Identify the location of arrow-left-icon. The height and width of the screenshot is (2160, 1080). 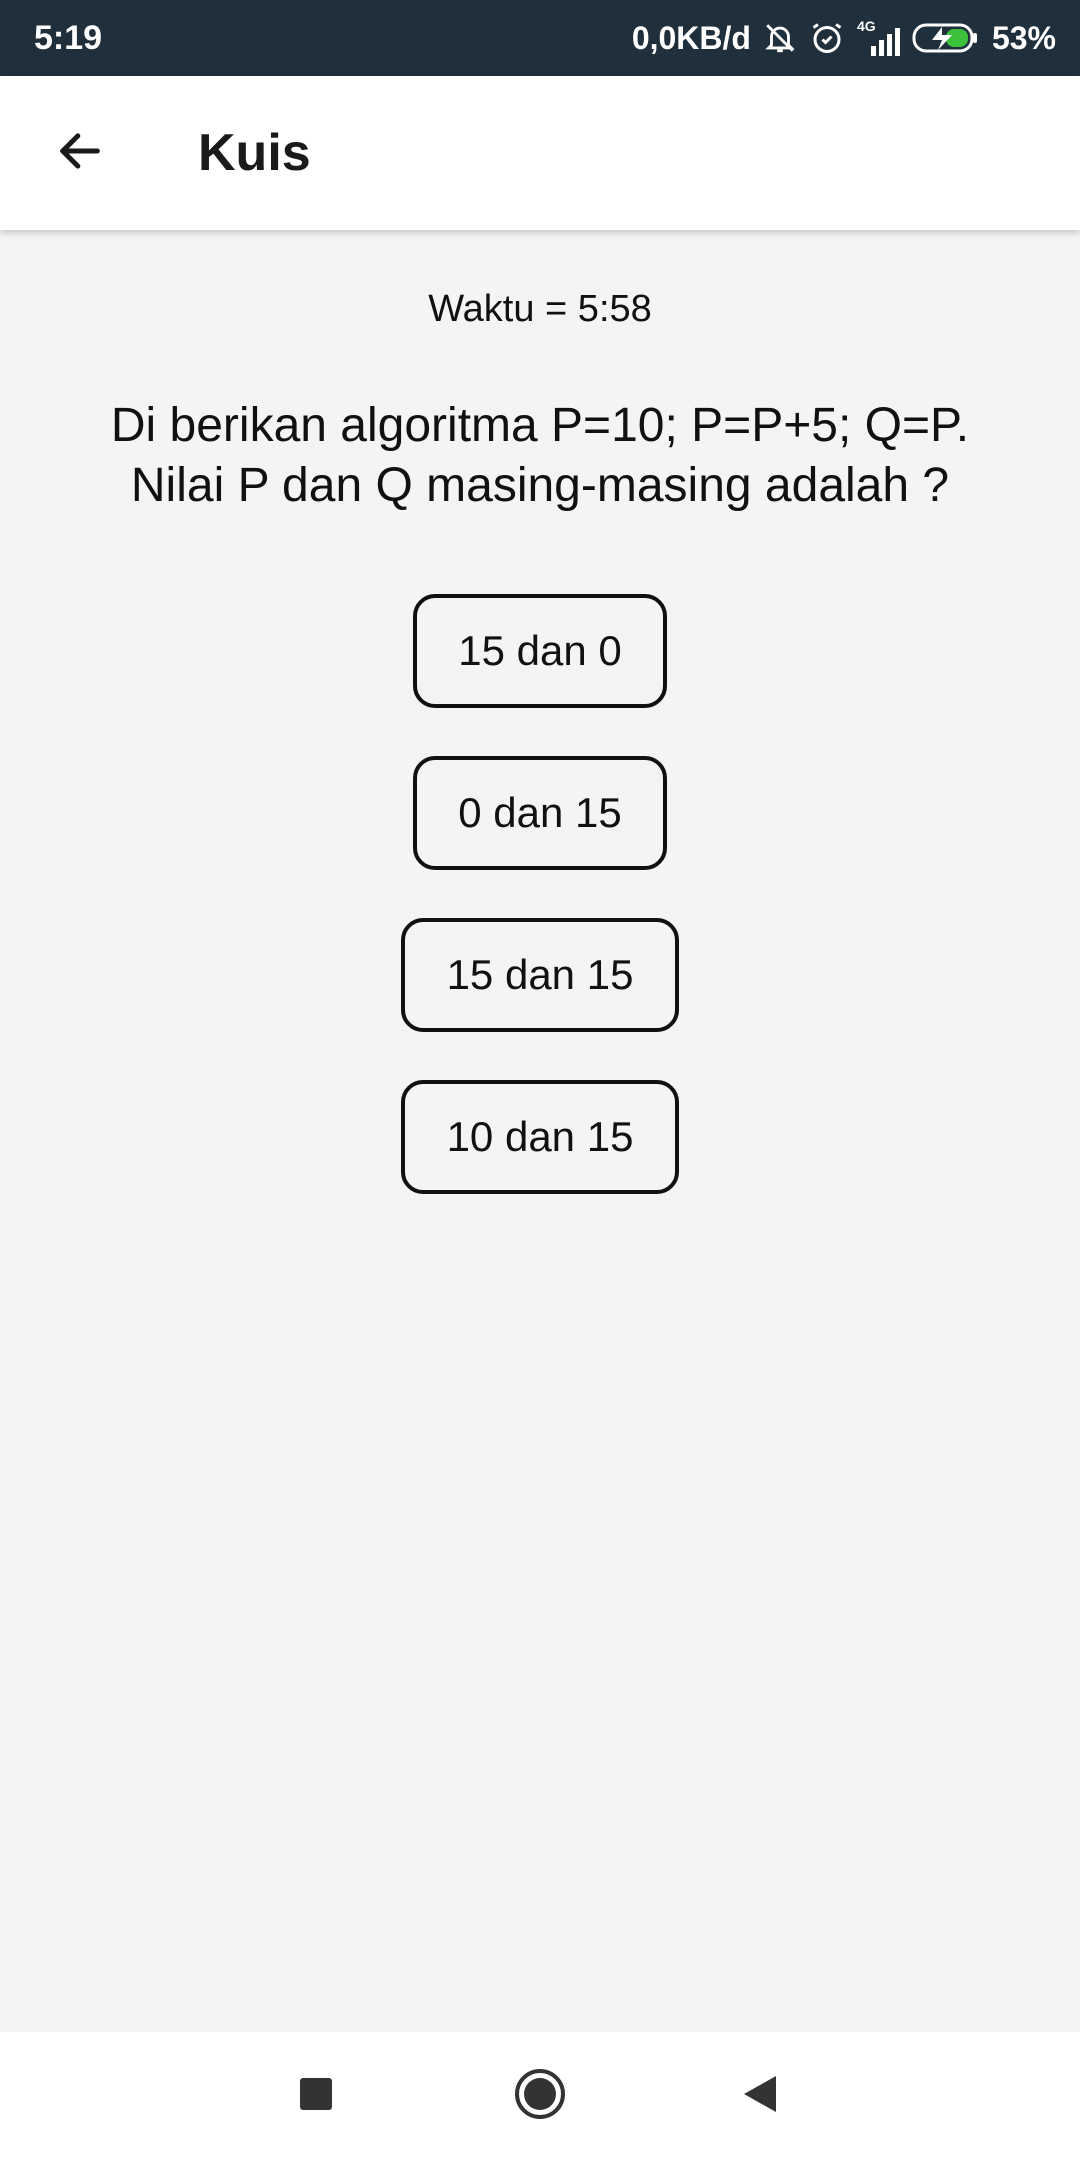
(80, 153).